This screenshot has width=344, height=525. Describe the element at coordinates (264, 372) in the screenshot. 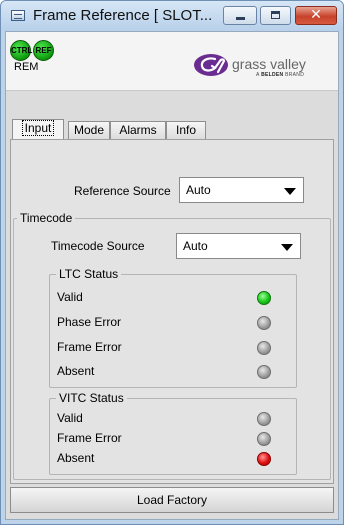

I see `ltc-absent-led` at that location.